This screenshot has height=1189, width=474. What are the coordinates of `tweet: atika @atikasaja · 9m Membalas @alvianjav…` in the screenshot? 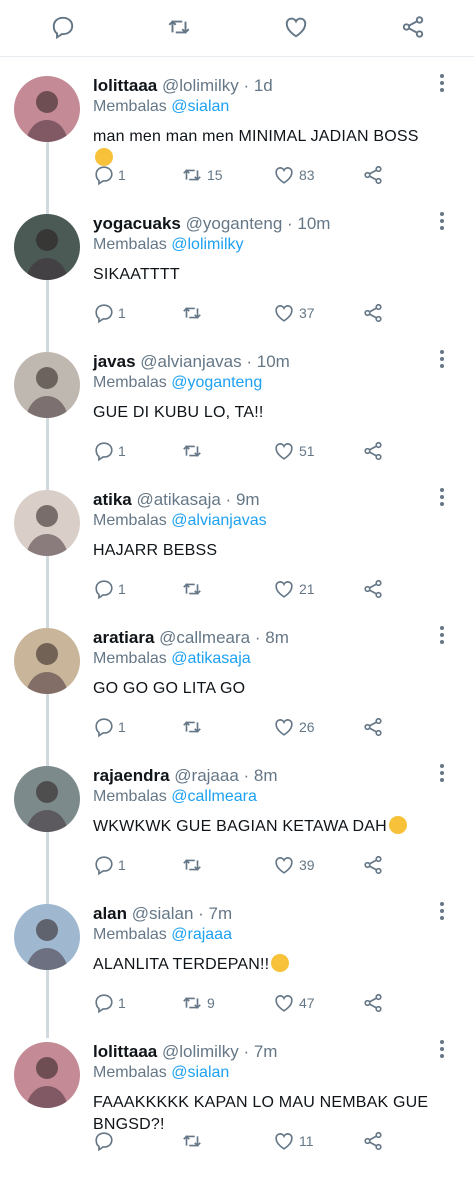 It's located at (237, 547).